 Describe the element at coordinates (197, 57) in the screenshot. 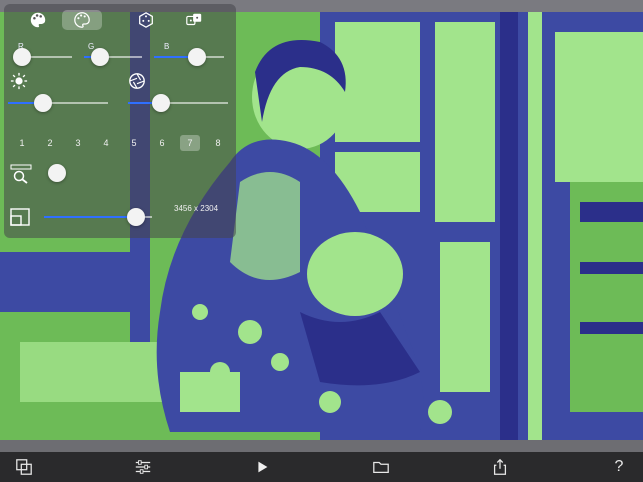

I see `blue-slider-knob` at that location.